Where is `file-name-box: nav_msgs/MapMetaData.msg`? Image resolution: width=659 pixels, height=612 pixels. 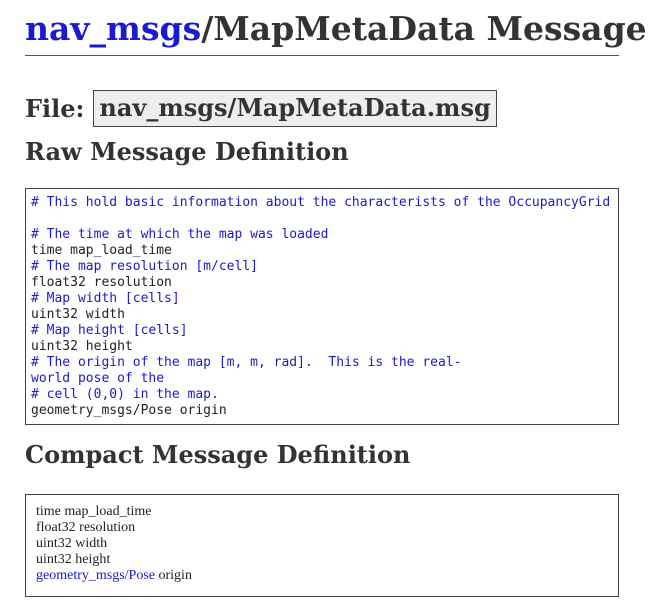 file-name-box: nav_msgs/MapMetaData.msg is located at coordinates (295, 108).